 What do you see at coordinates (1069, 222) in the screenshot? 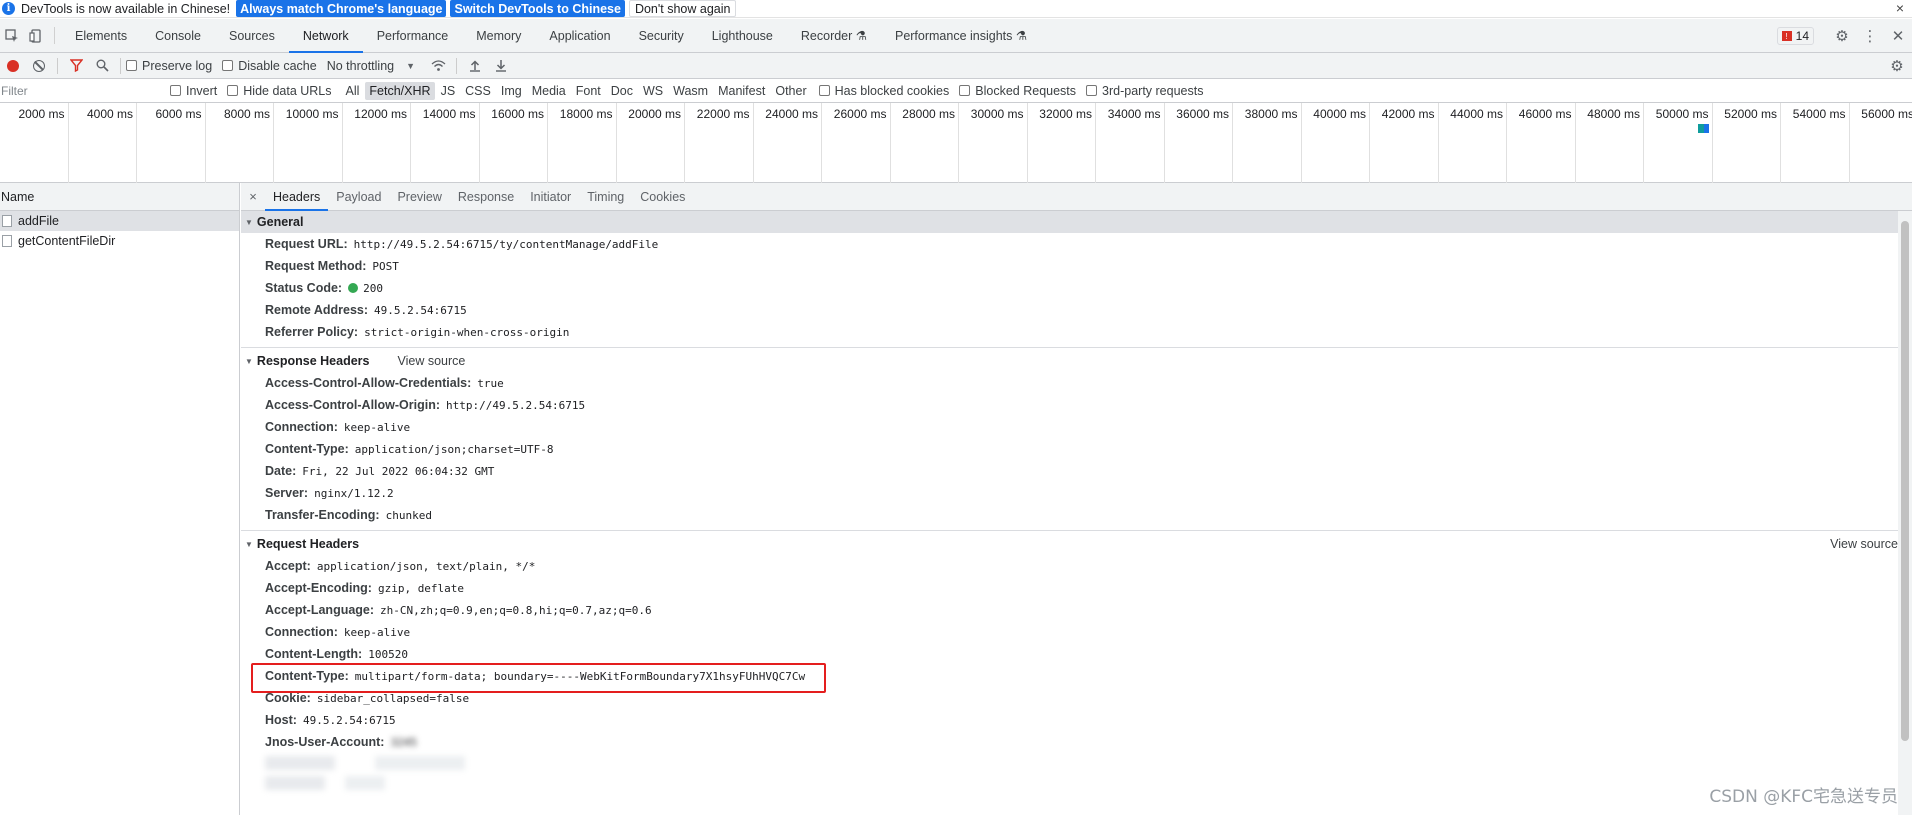
I see `general-section-header: ▼ General` at bounding box center [1069, 222].